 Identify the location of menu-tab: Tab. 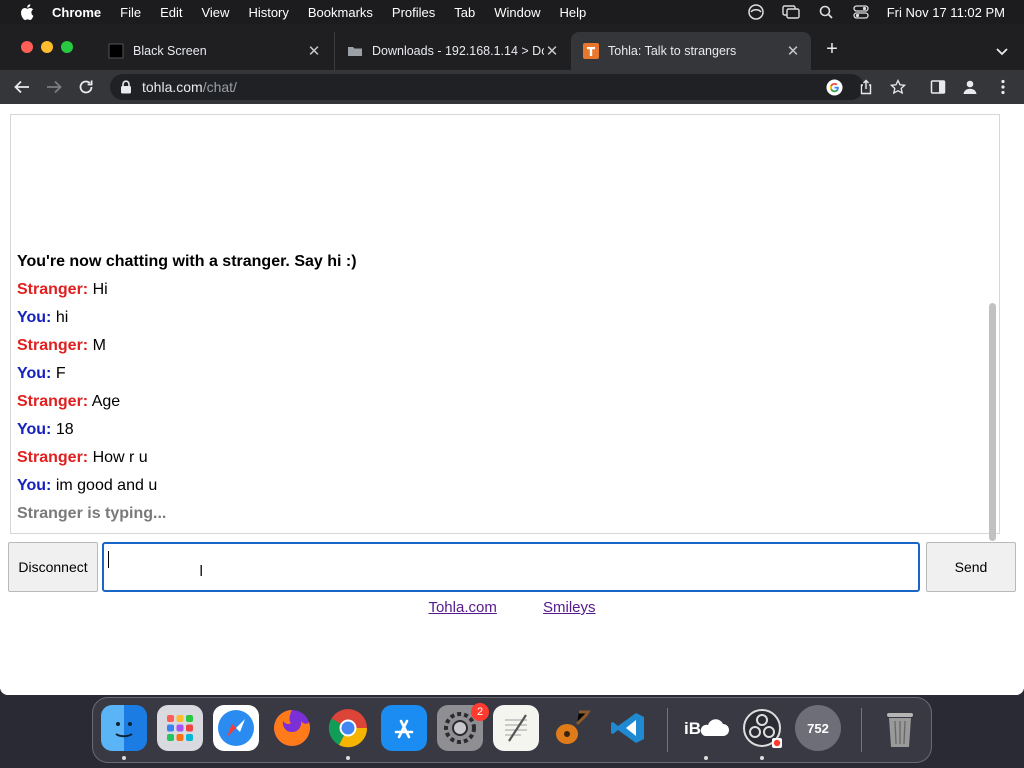
(464, 12).